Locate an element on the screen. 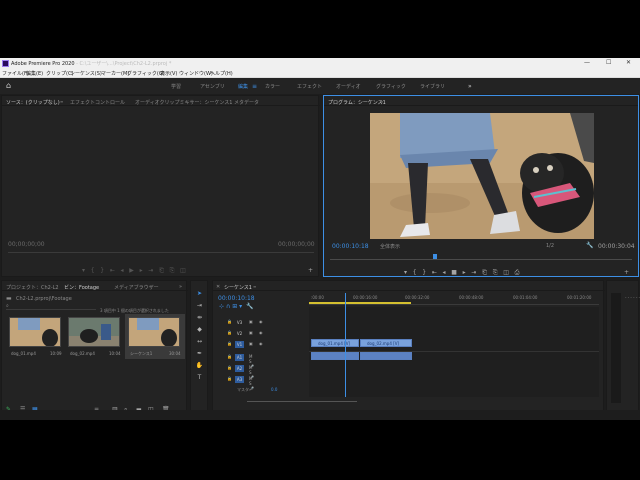  timeline-timecode: 00:00:10:18 is located at coordinates (236, 298).